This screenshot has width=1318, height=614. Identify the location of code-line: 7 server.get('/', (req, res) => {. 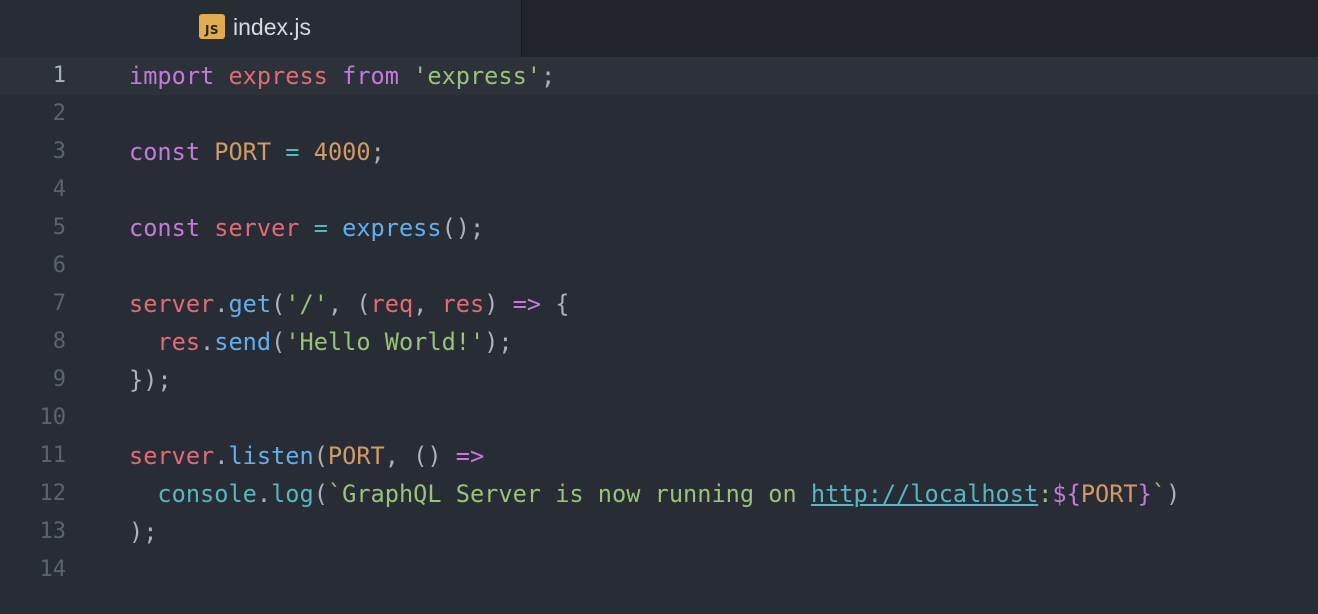
(659, 304).